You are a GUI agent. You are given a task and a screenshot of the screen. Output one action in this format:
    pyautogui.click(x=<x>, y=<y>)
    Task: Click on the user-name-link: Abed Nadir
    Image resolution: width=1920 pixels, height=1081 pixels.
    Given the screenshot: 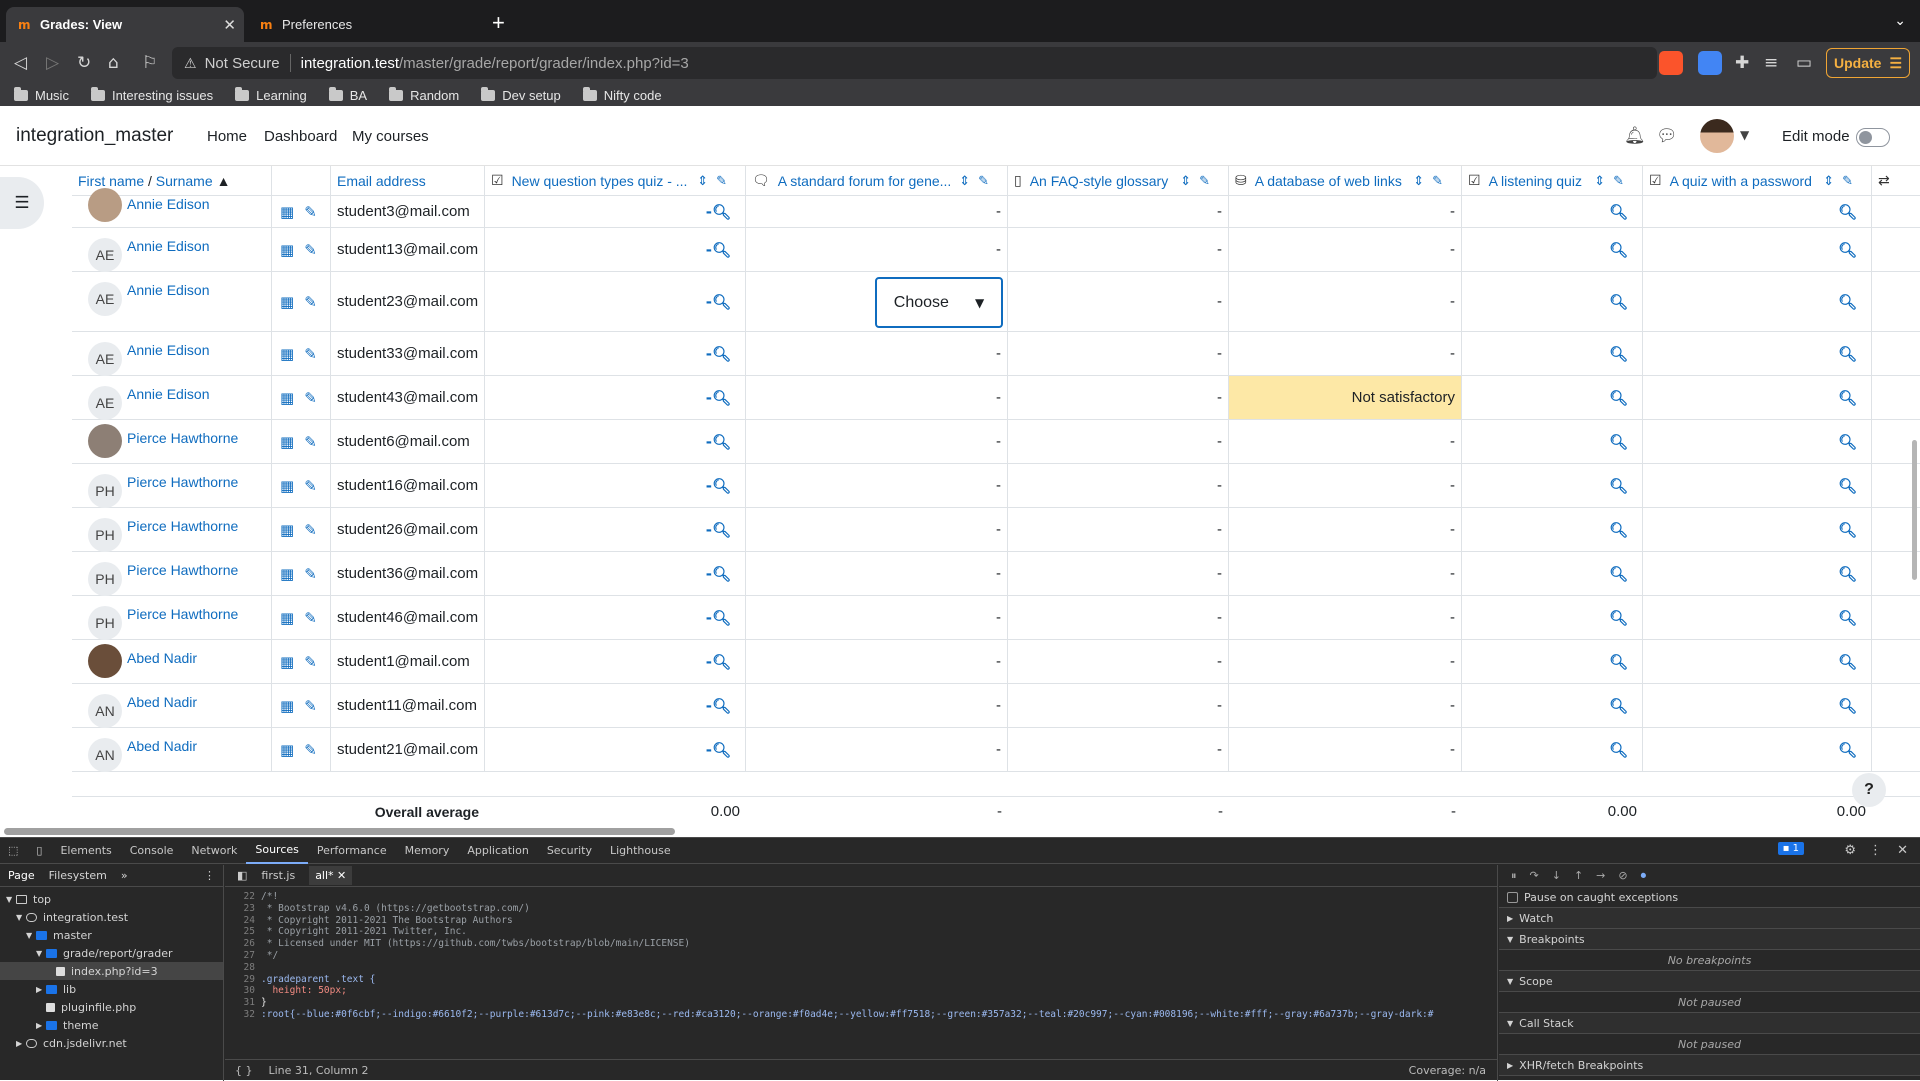 What is the action you would take?
    pyautogui.click(x=162, y=702)
    